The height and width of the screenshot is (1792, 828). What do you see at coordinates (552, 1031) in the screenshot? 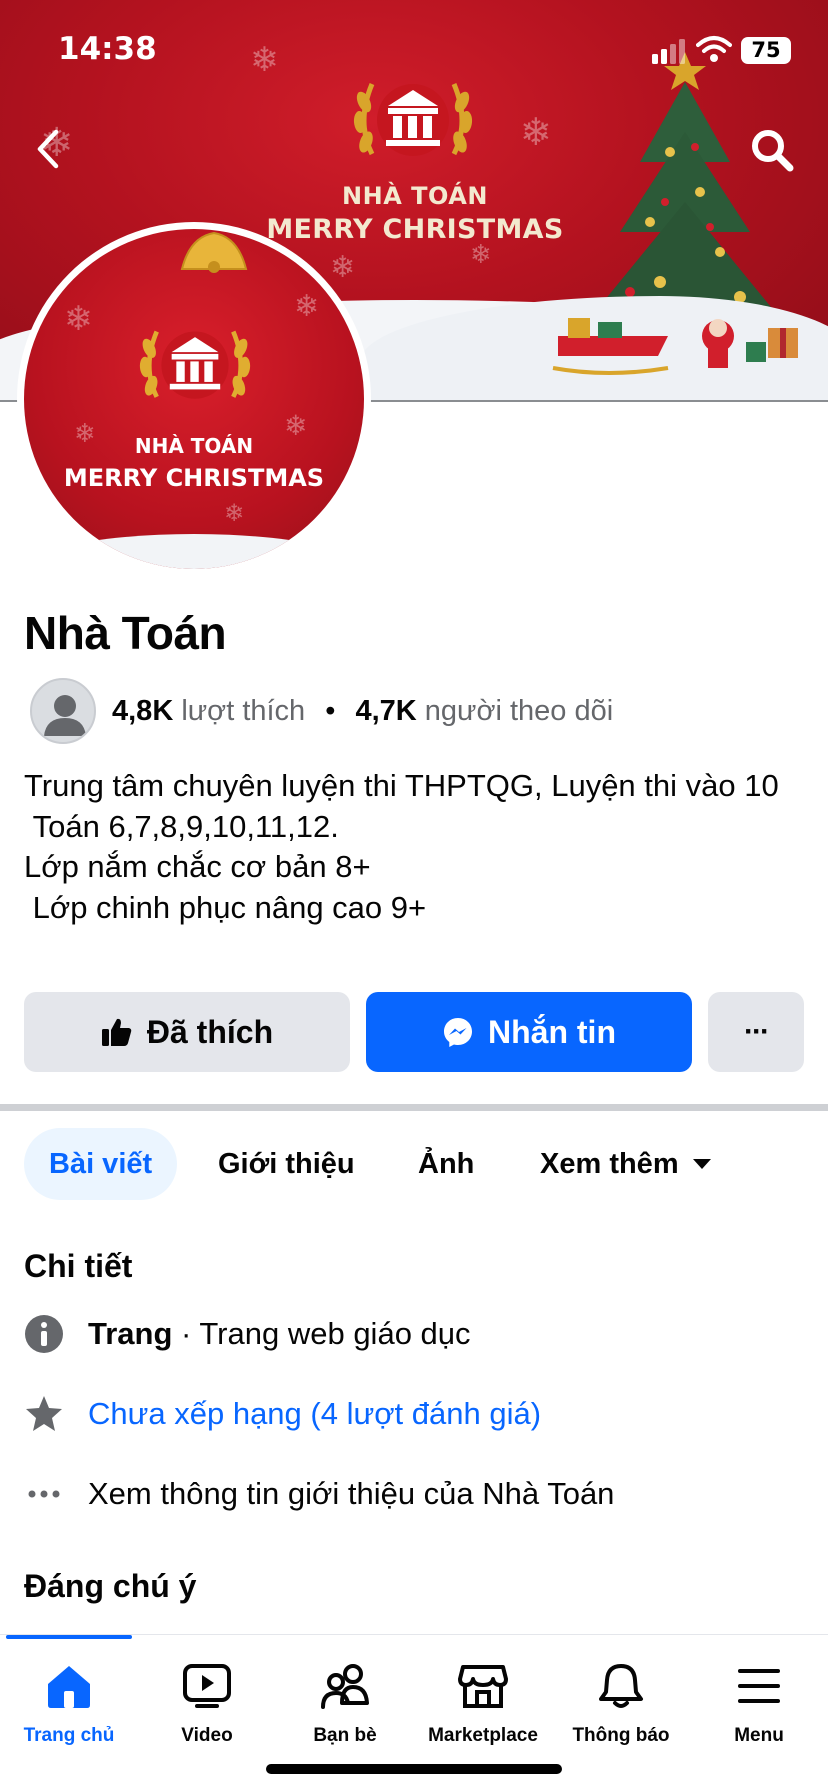
I see `message-button-label: Nhắn tin` at bounding box center [552, 1031].